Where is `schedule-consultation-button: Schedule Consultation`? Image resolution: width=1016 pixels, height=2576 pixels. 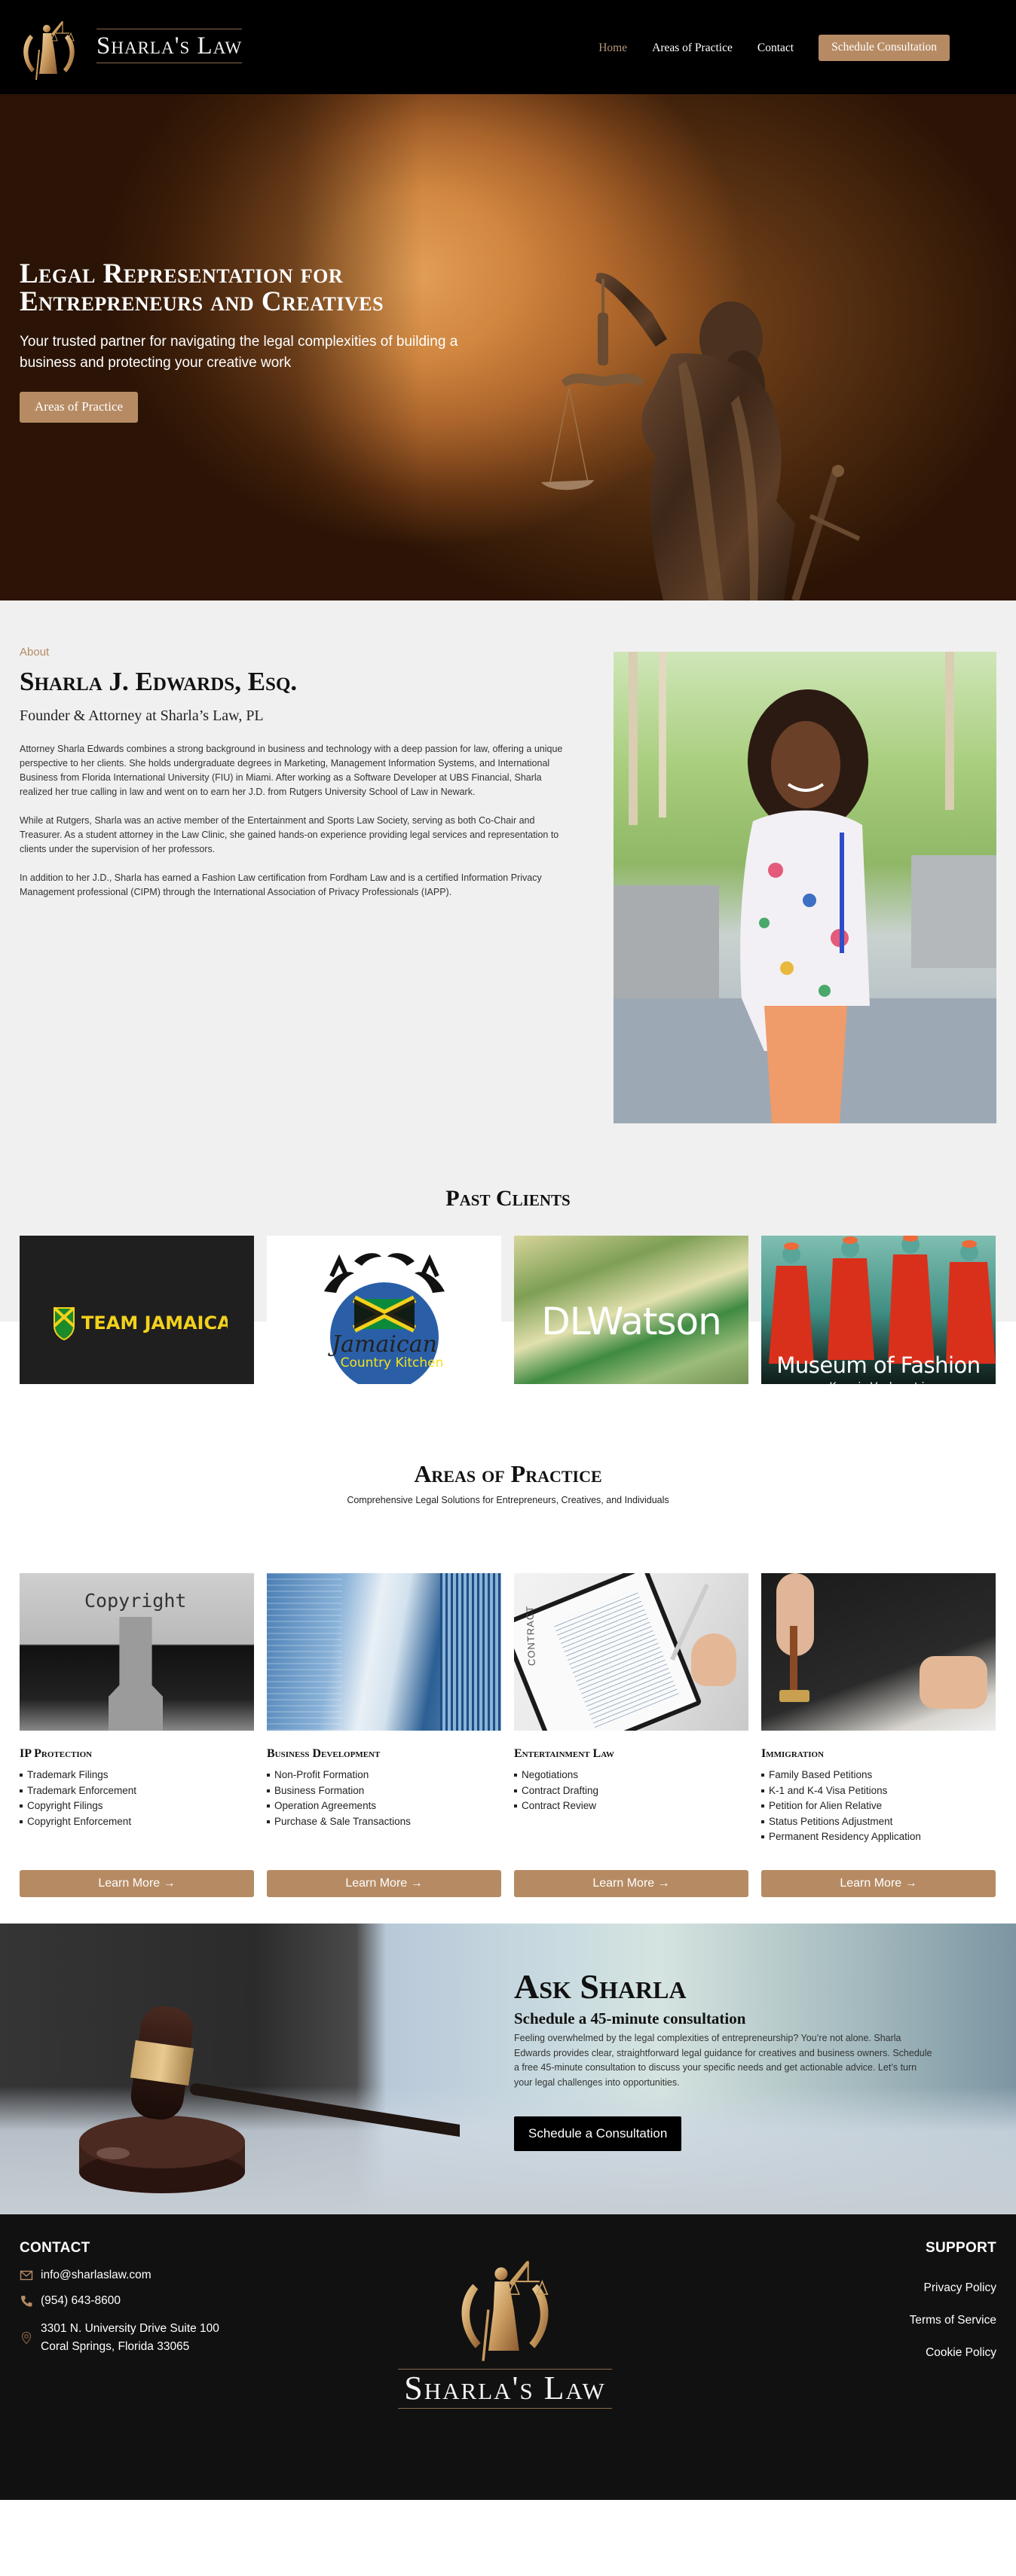
schedule-consultation-button: Schedule Consultation is located at coordinates (885, 48).